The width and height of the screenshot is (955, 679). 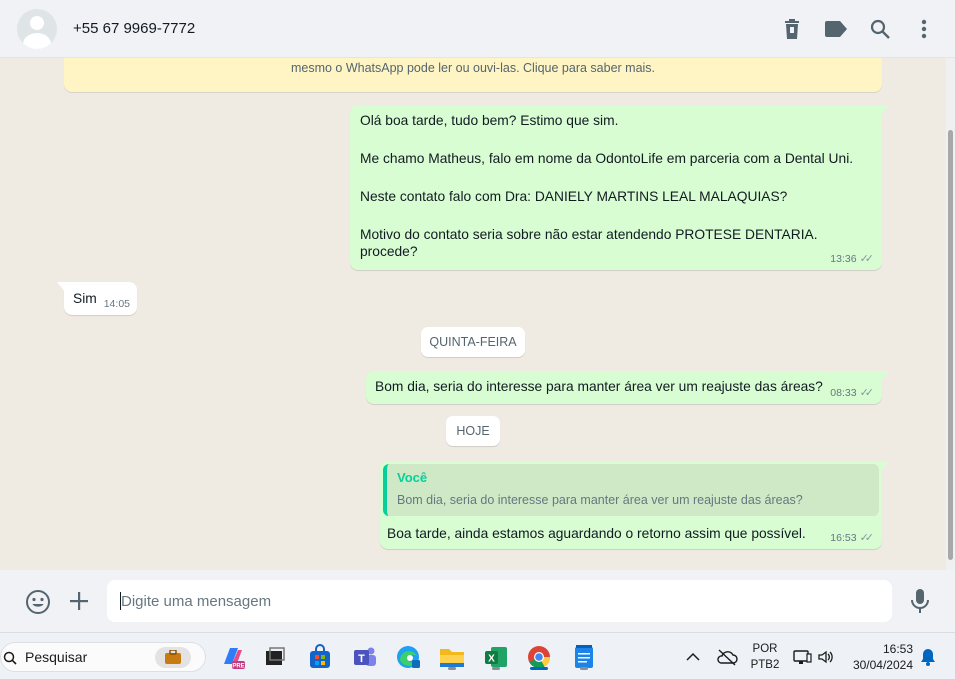 I want to click on message-time: 14:05, so click(x=116, y=304).